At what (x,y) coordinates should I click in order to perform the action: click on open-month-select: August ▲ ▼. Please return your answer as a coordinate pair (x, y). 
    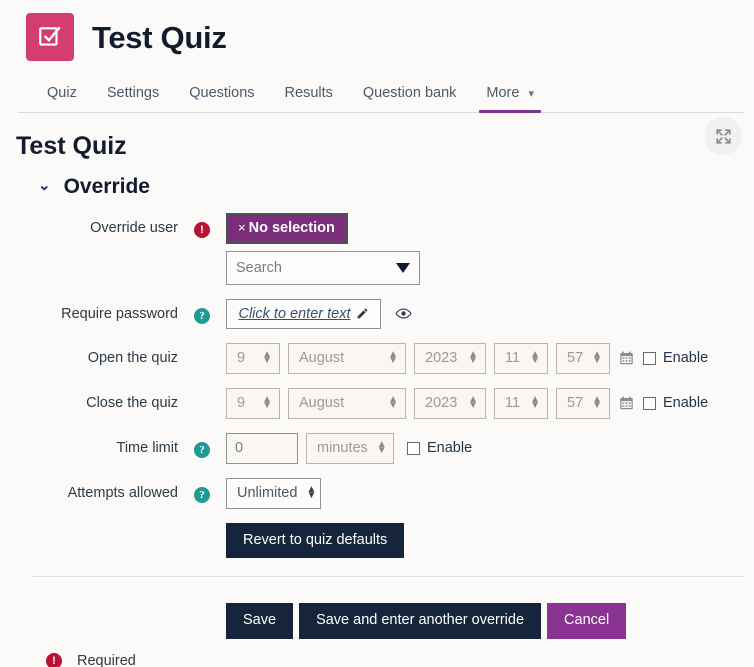
    Looking at the image, I should click on (347, 358).